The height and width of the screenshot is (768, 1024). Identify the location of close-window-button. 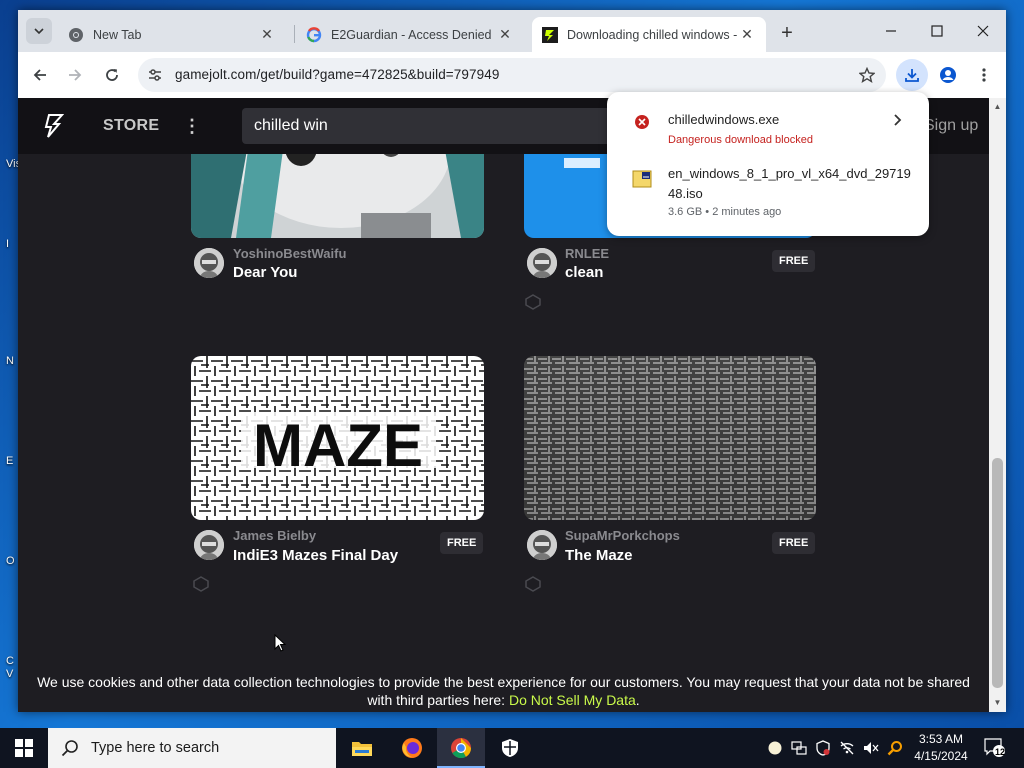
(983, 31).